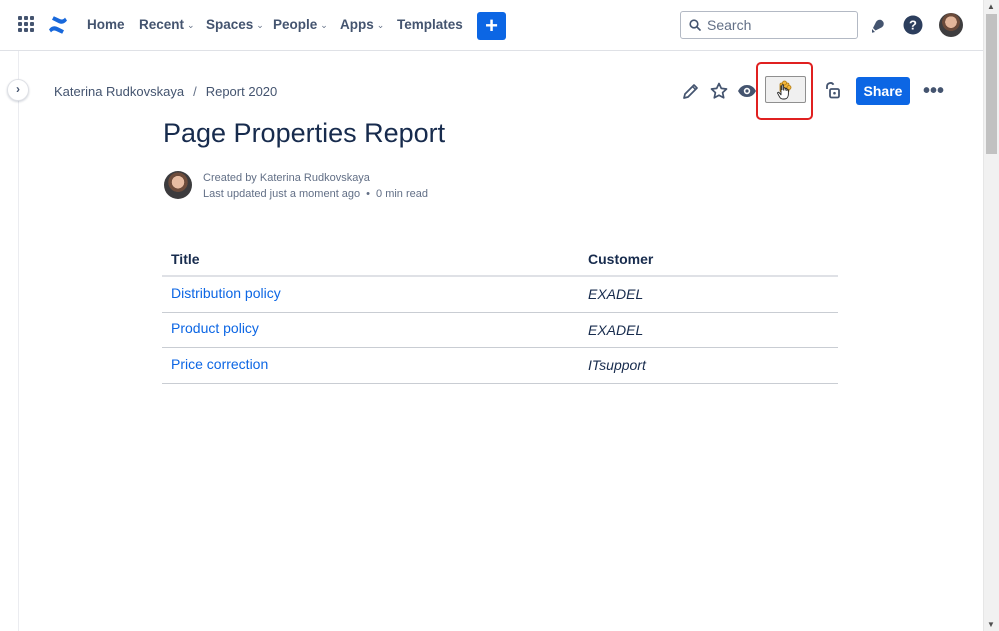  Describe the element at coordinates (991, 6) in the screenshot. I see `scroll-up-arrow-icon: ▲` at that location.